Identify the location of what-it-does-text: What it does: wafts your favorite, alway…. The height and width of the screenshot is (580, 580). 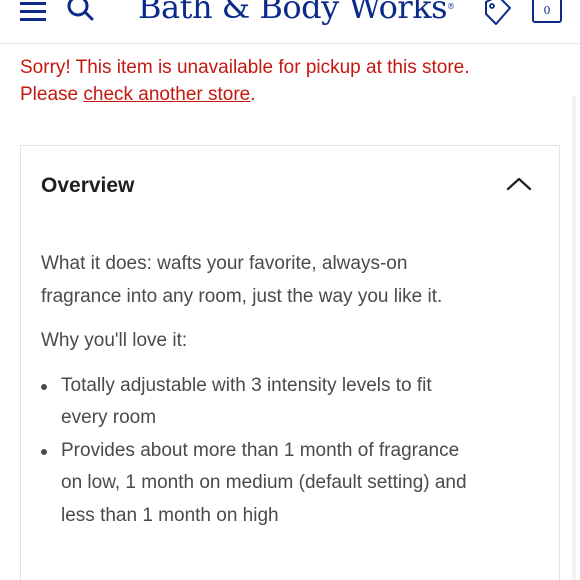
(242, 280).